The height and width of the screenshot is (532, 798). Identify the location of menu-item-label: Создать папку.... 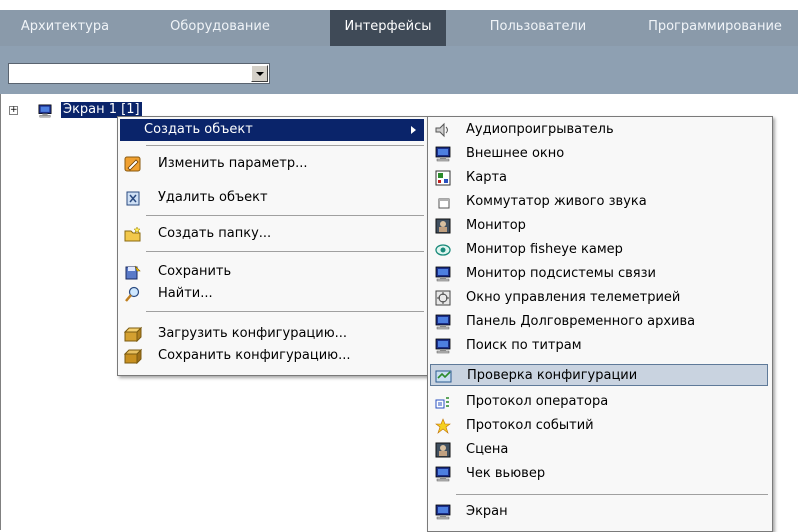
(215, 233).